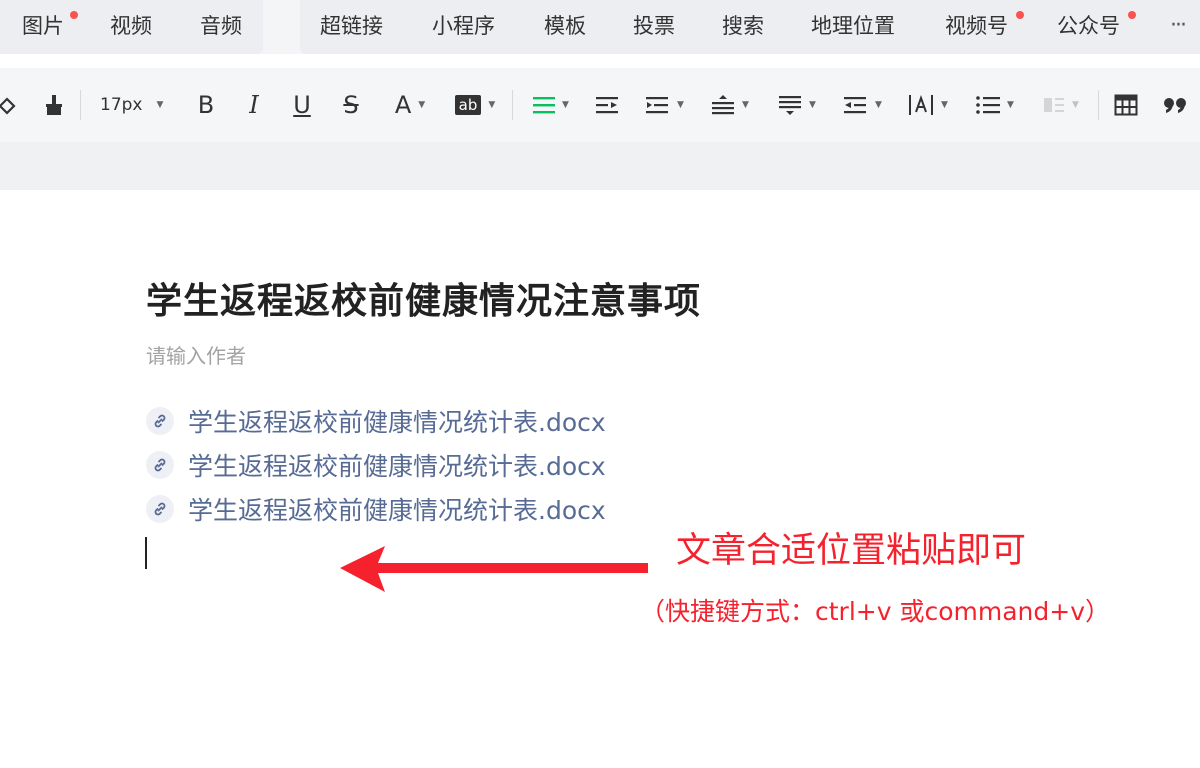  I want to click on quote-icon, so click(1175, 105).